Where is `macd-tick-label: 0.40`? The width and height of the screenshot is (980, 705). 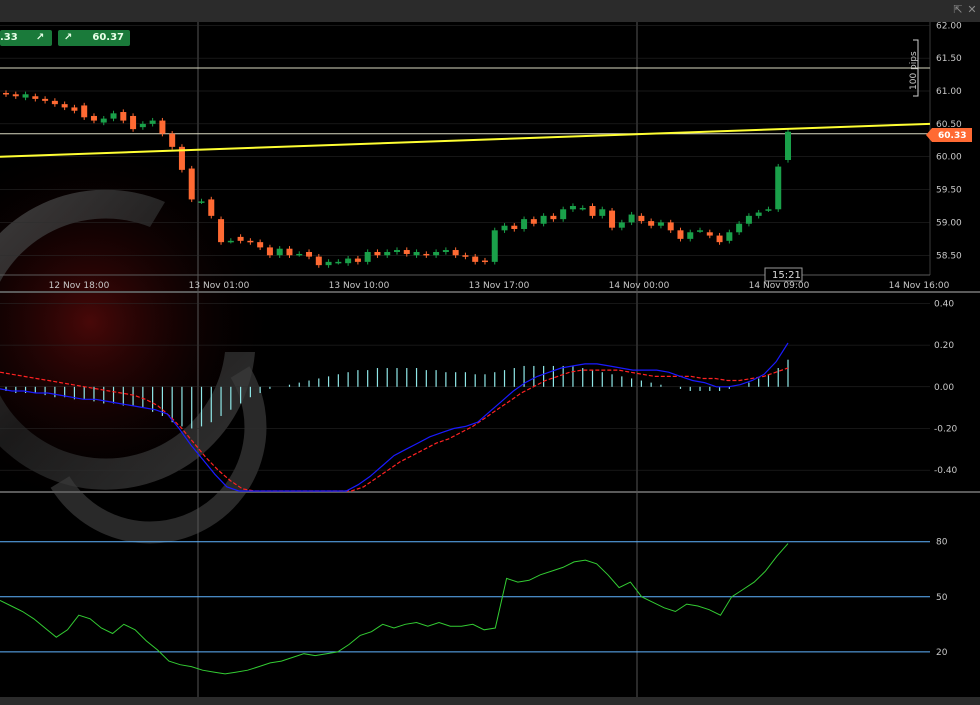 macd-tick-label: 0.40 is located at coordinates (944, 304).